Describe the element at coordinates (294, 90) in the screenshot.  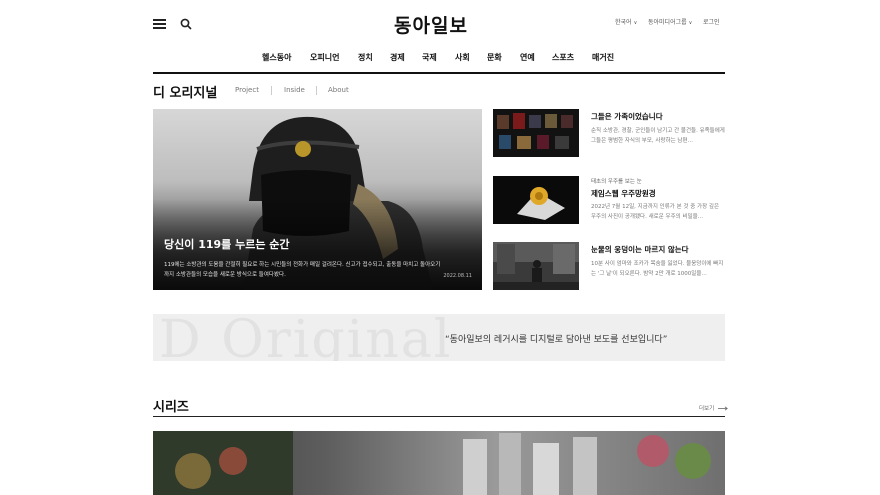
I see `subnav-inside: Inside` at that location.